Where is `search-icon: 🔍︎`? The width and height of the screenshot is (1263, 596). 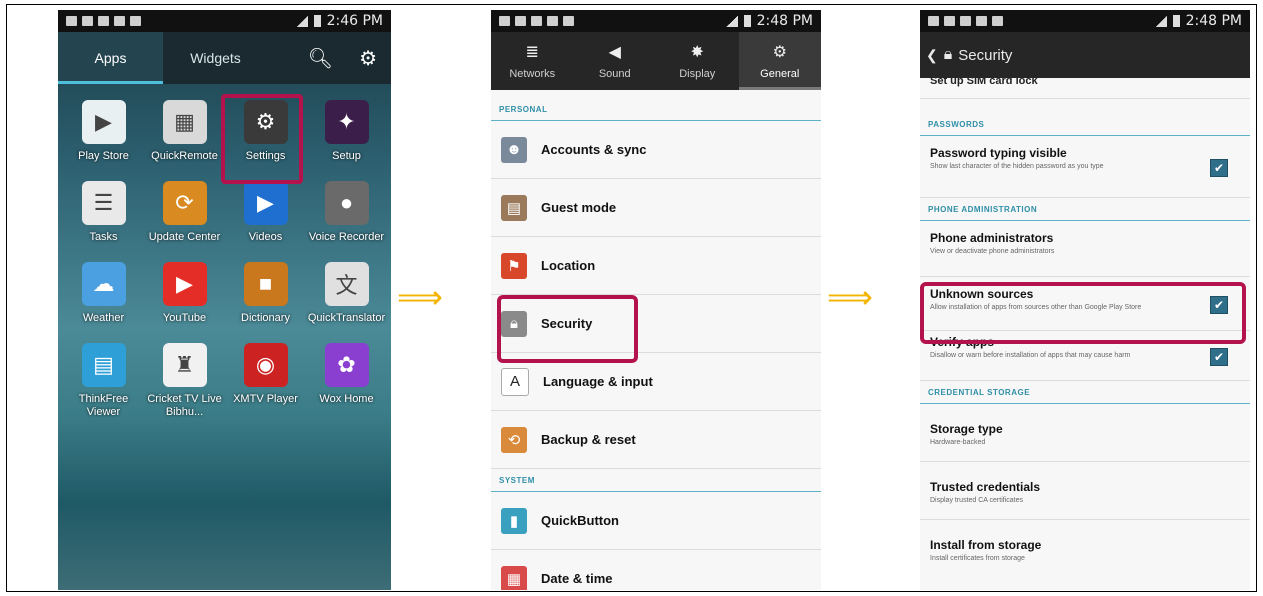
search-icon: 🔍︎ is located at coordinates (320, 58).